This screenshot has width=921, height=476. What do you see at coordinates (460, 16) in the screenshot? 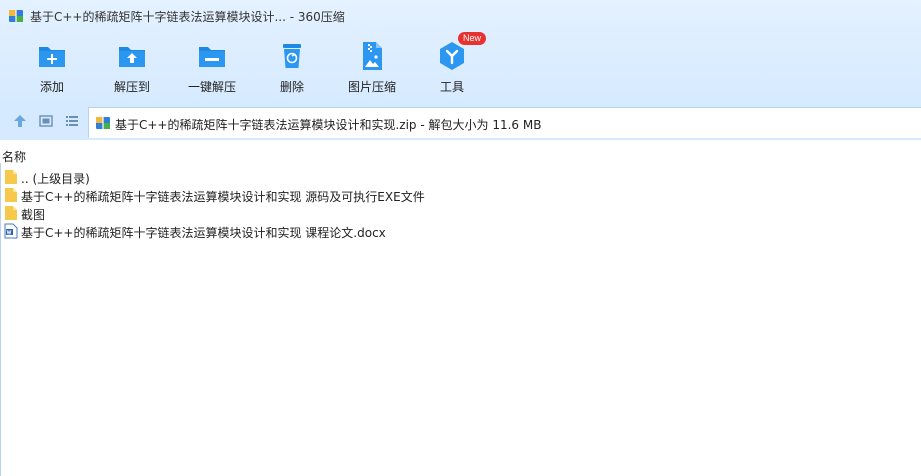
I see `title-bar: 基于C++的稀疏矩阵十字链表法运算模块设计... - 360压缩` at bounding box center [460, 16].